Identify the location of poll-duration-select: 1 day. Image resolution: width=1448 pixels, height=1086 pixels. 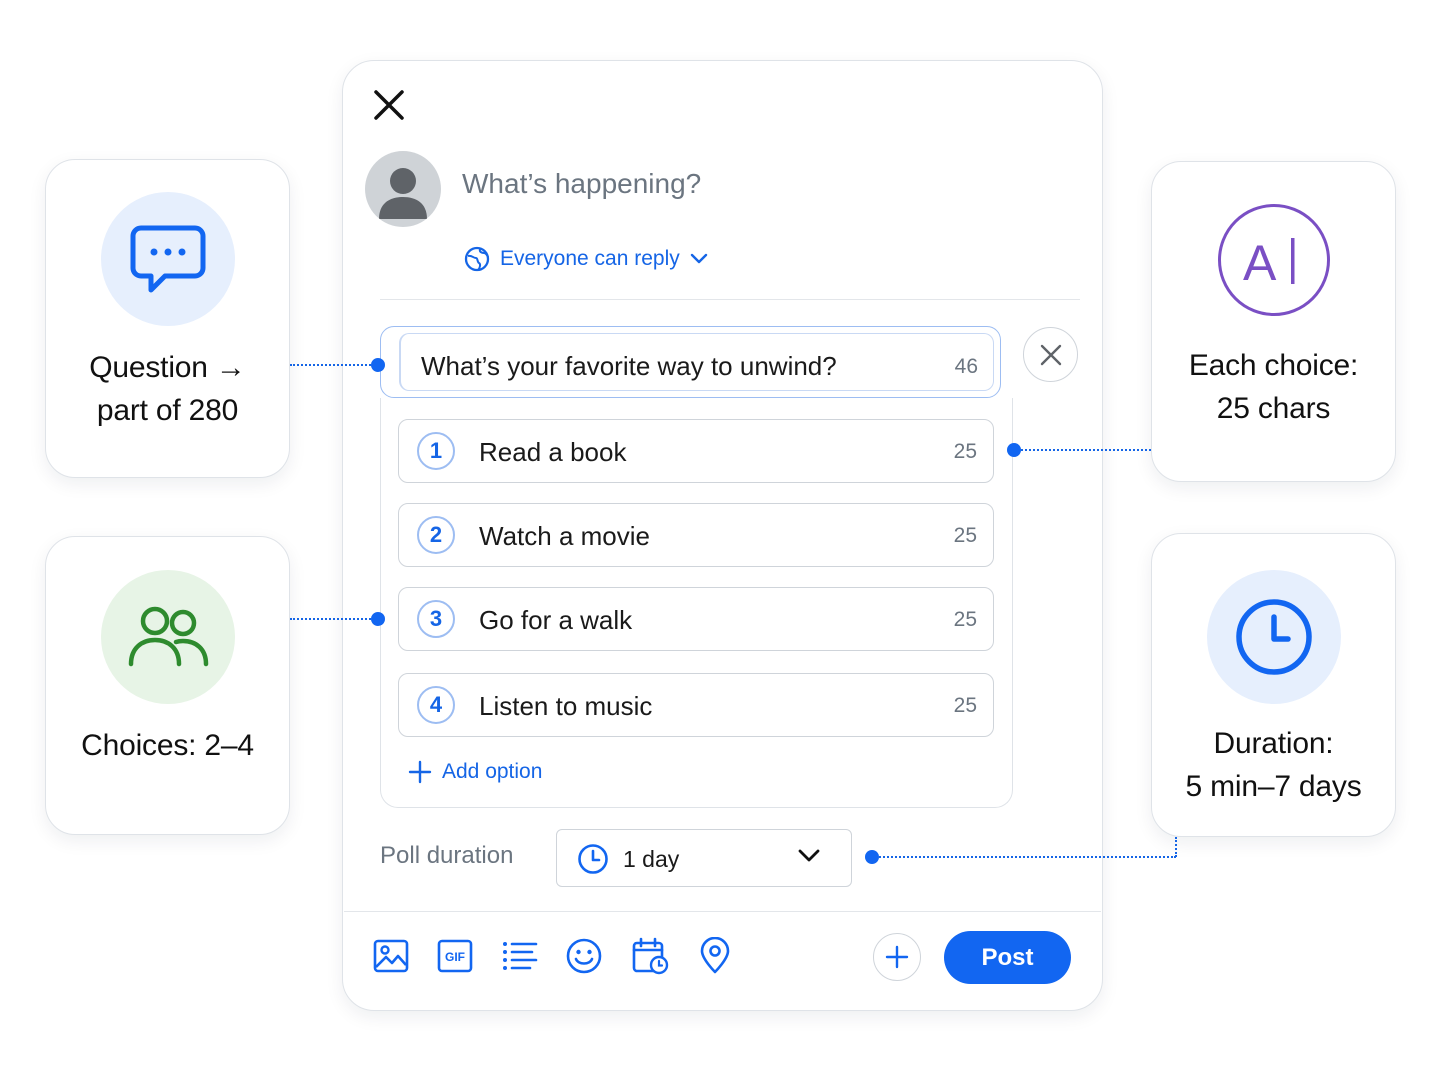
(704, 858).